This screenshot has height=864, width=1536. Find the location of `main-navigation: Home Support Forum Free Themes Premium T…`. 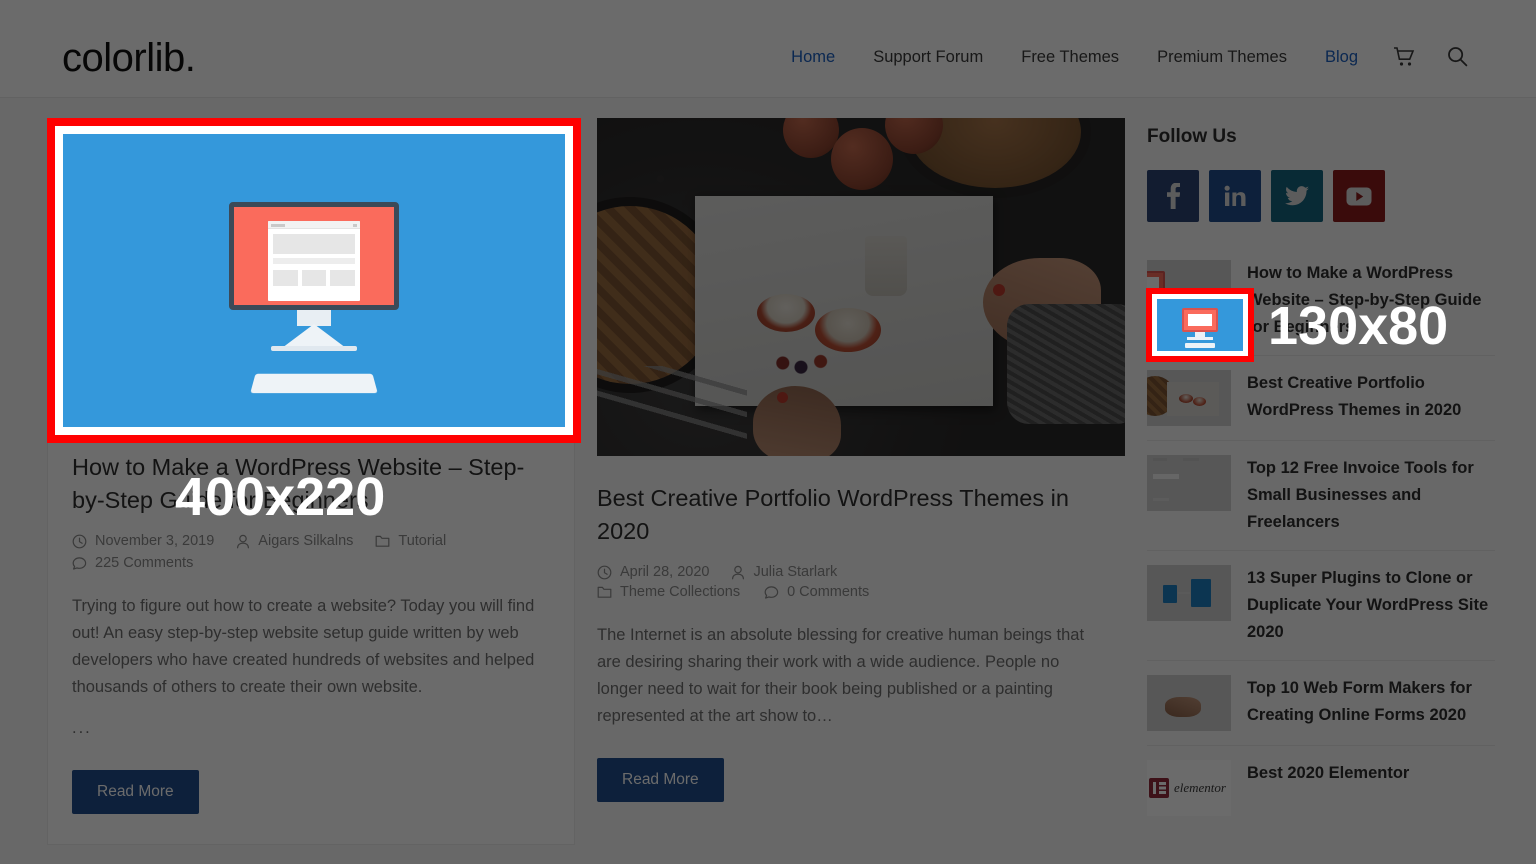

main-navigation: Home Support Forum Free Themes Premium T… is located at coordinates (1128, 56).